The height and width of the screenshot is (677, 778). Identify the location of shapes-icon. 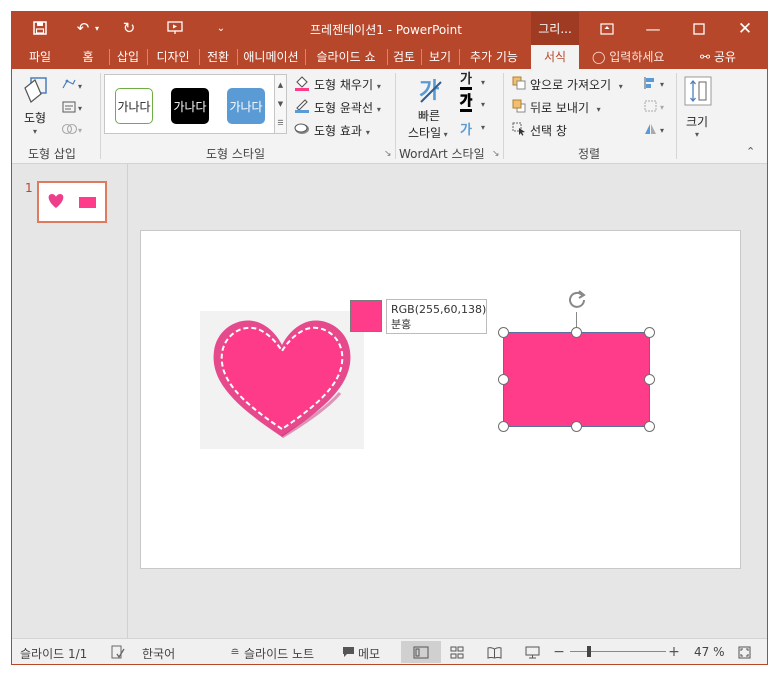
(36, 90).